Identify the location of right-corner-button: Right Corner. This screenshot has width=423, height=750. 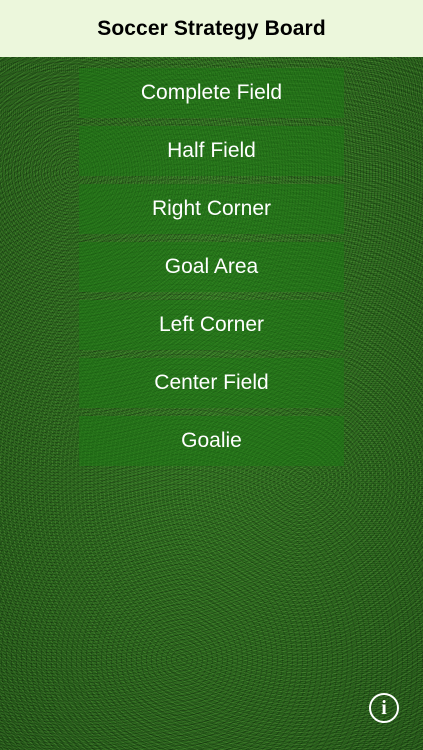
(211, 209).